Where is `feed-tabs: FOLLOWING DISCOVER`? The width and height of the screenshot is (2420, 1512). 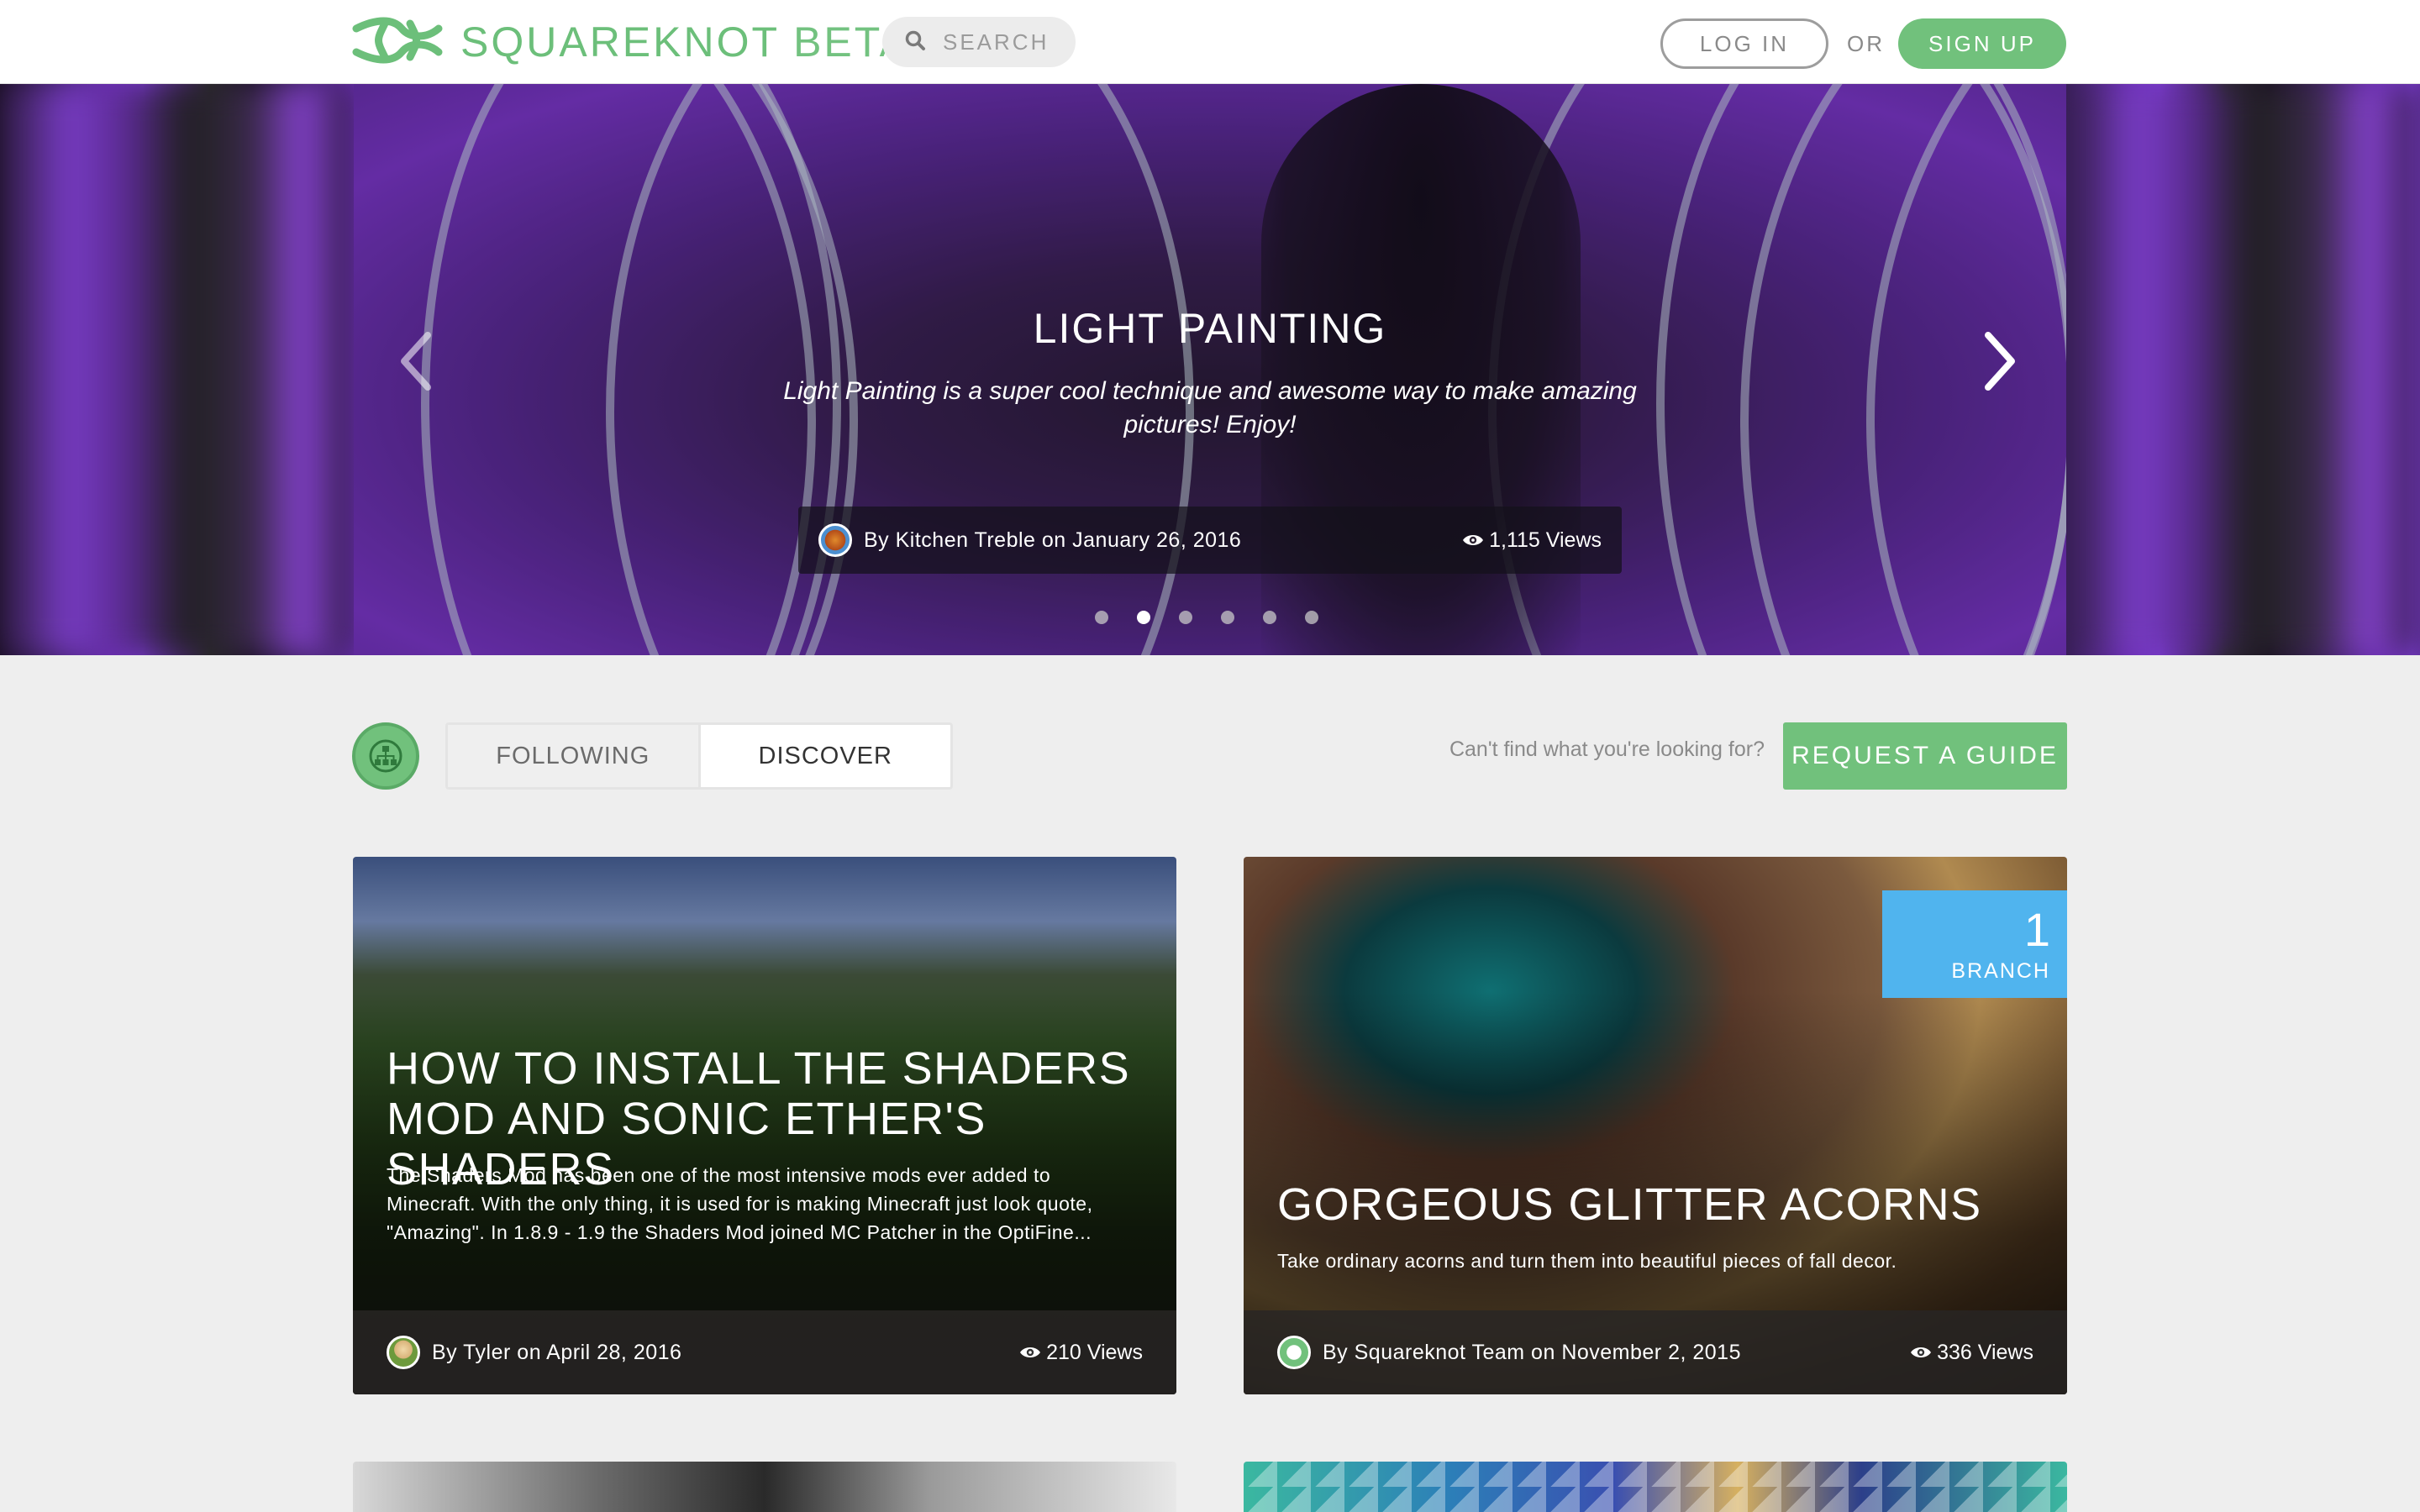 feed-tabs: FOLLOWING DISCOVER is located at coordinates (699, 756).